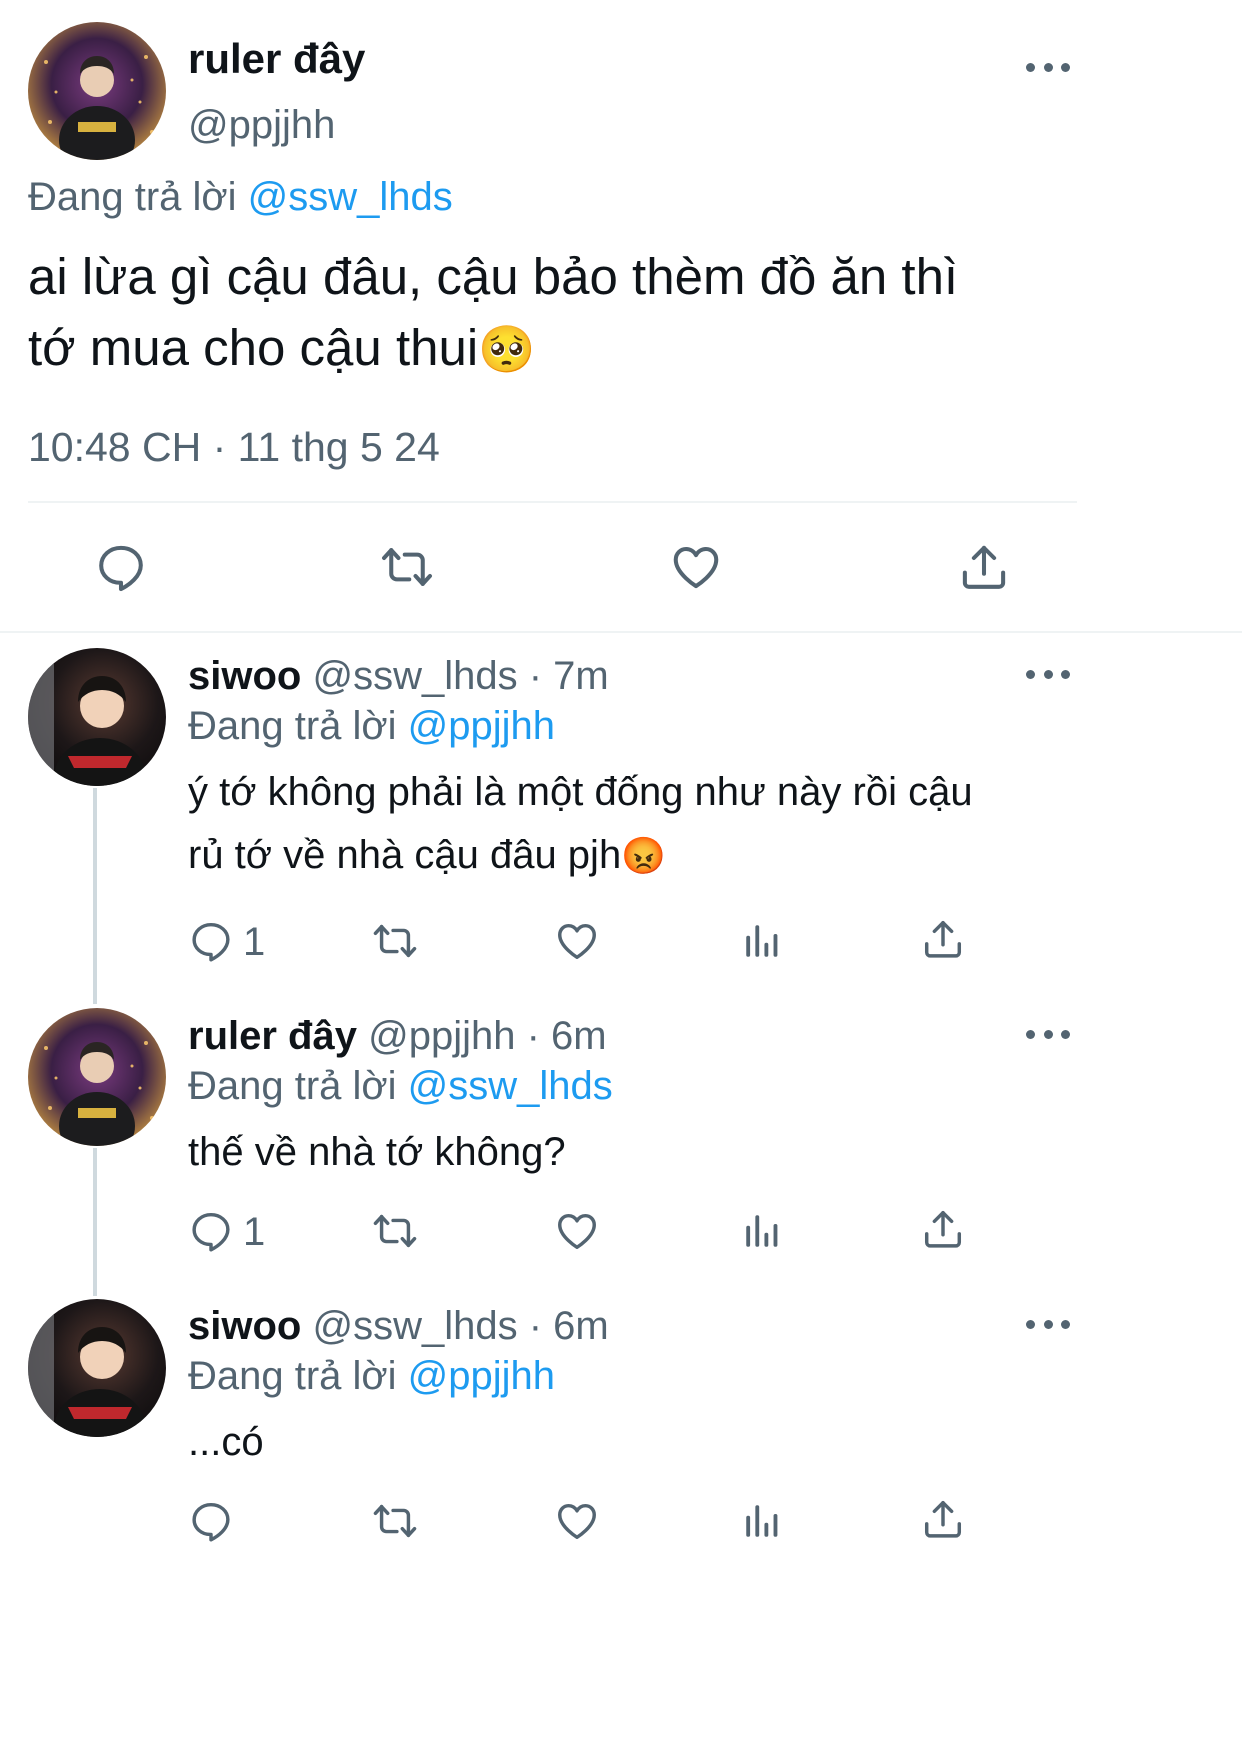 This screenshot has width=1242, height=1764. Describe the element at coordinates (261, 125) in the screenshot. I see `main-handle: @ppjjhh` at that location.